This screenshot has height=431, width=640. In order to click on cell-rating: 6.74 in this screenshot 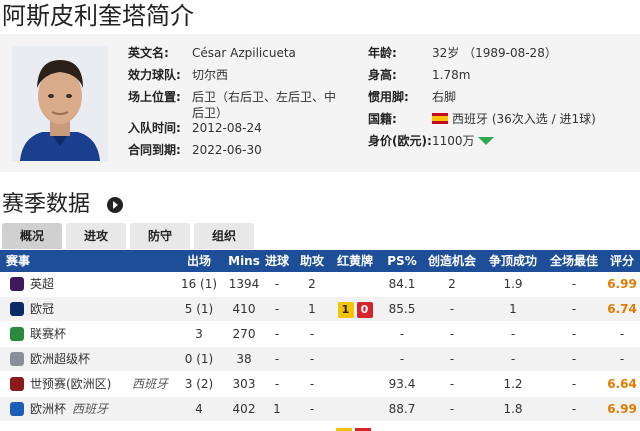, I will do `click(622, 309)`.